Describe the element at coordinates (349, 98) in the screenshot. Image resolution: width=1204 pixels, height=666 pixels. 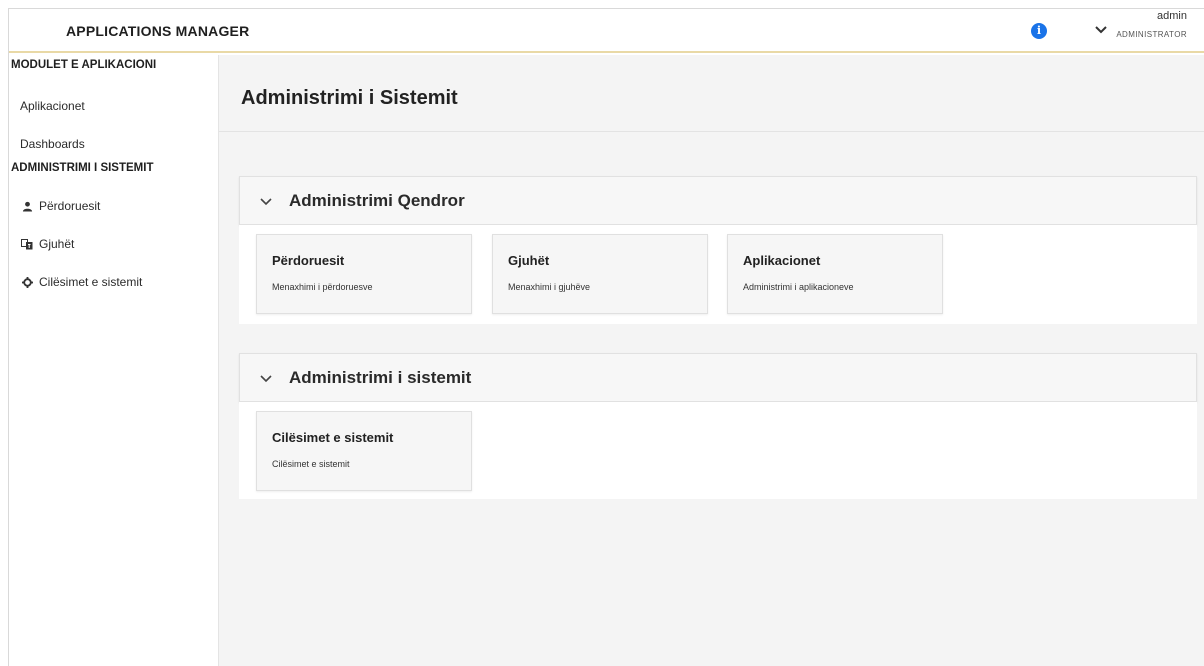
I see `page-title: Administrimi i Sistemit` at that location.